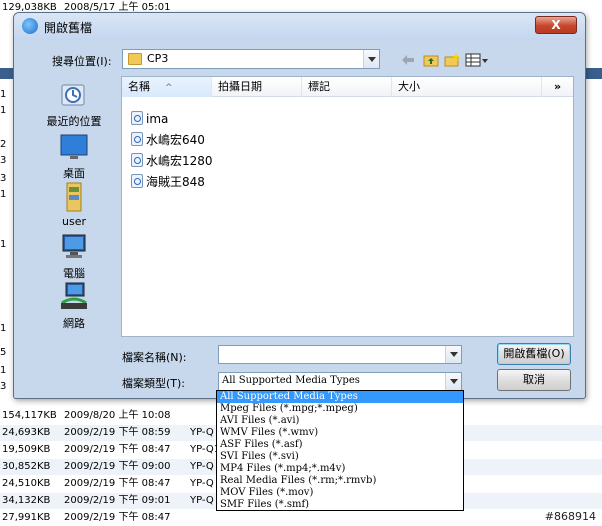 The image size is (602, 526). I want to click on file-type-select: All Supported Media Types, so click(340, 381).